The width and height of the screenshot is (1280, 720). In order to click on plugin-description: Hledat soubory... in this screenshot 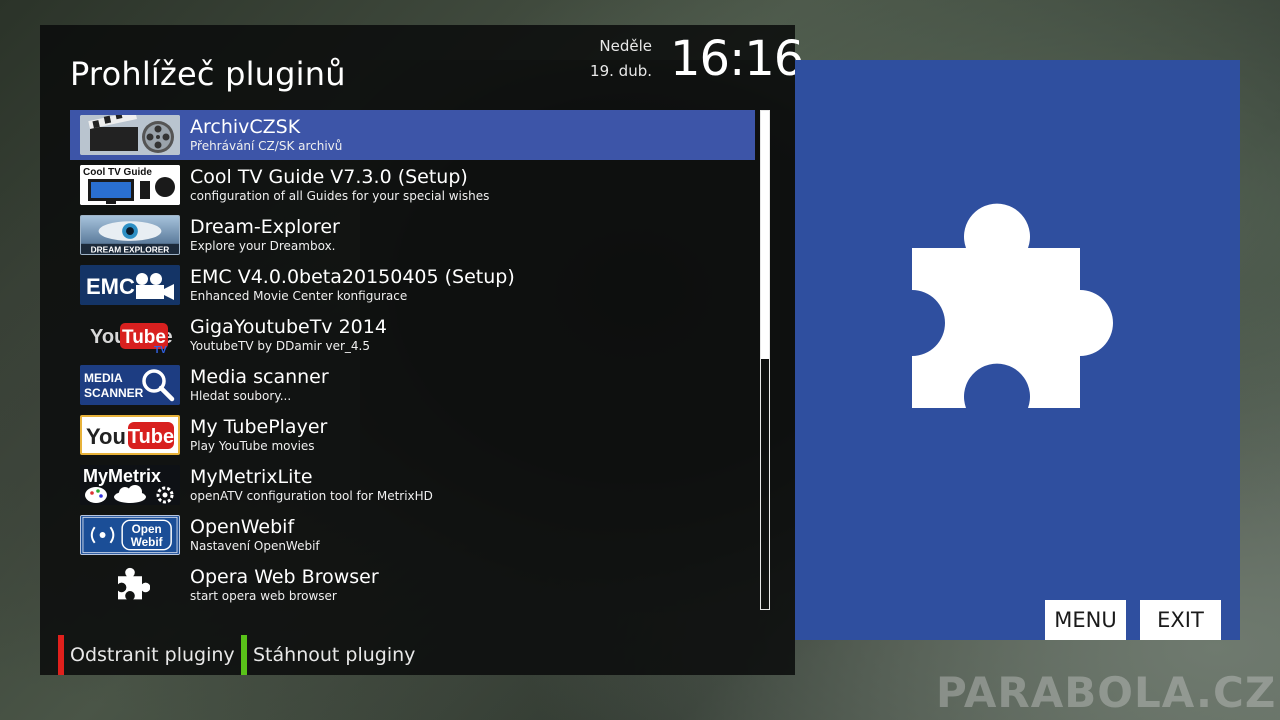, I will do `click(241, 396)`.